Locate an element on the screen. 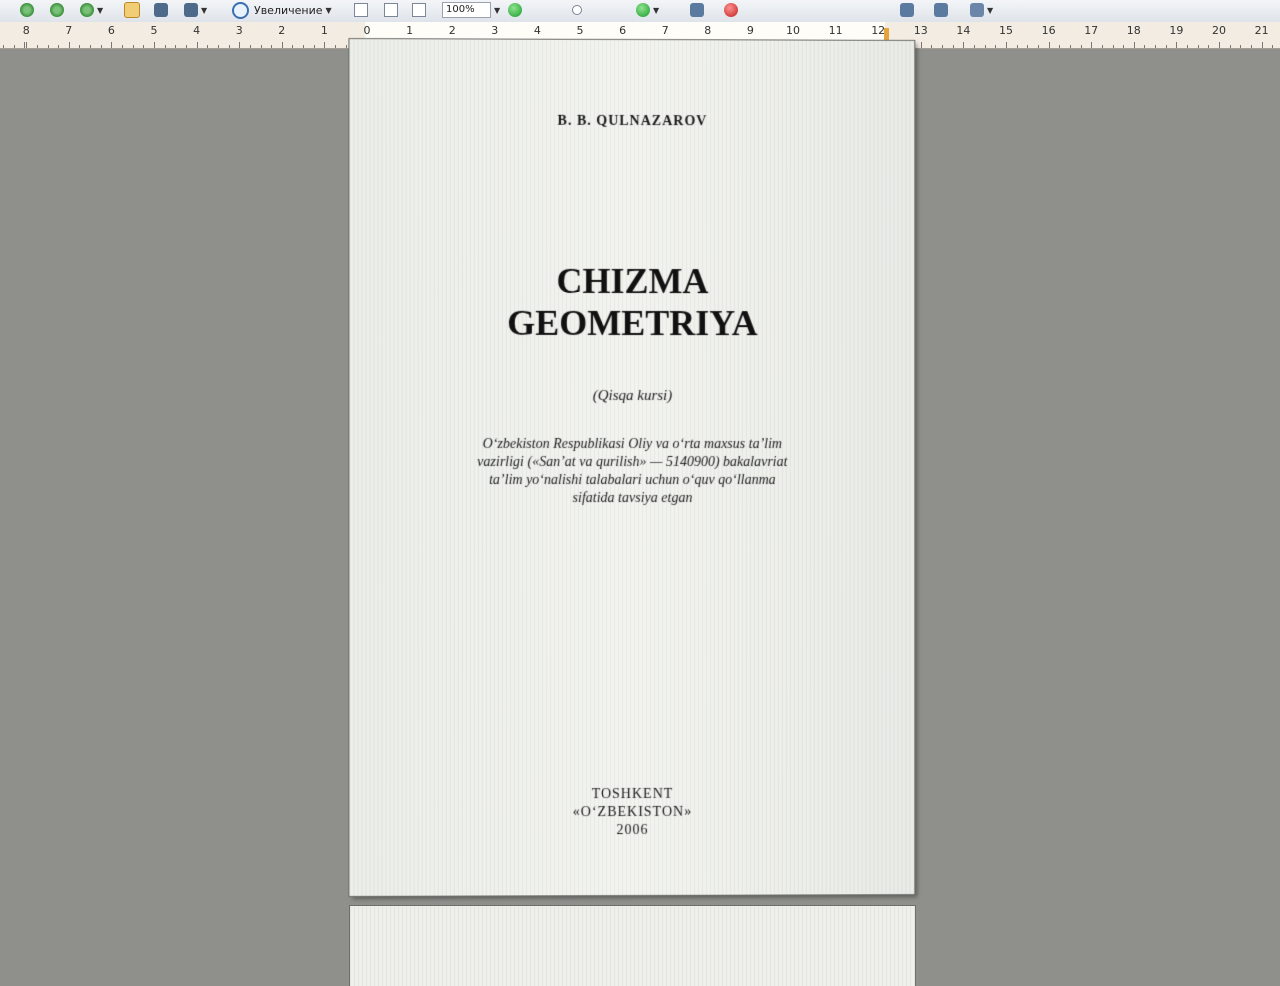 The width and height of the screenshot is (1280, 986). toolbar: ▼ ▼ Увеличение ▼ 100% ▼ ▼ ▼ is located at coordinates (640, 11).